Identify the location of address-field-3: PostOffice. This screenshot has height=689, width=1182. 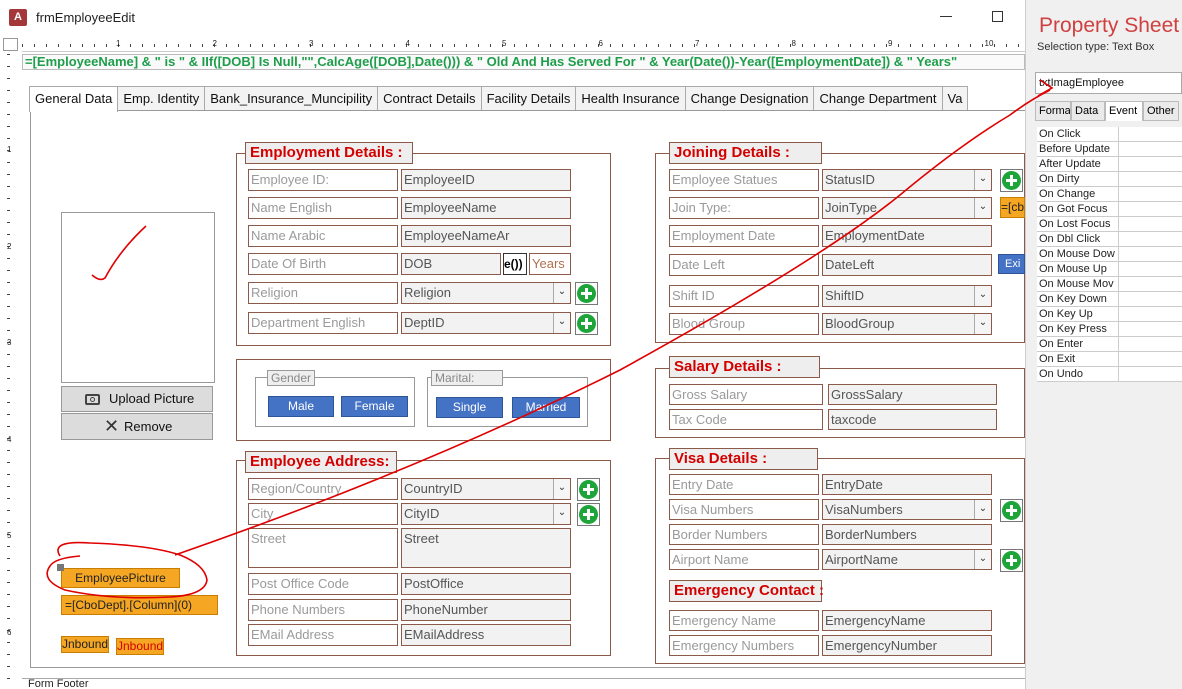
(486, 584).